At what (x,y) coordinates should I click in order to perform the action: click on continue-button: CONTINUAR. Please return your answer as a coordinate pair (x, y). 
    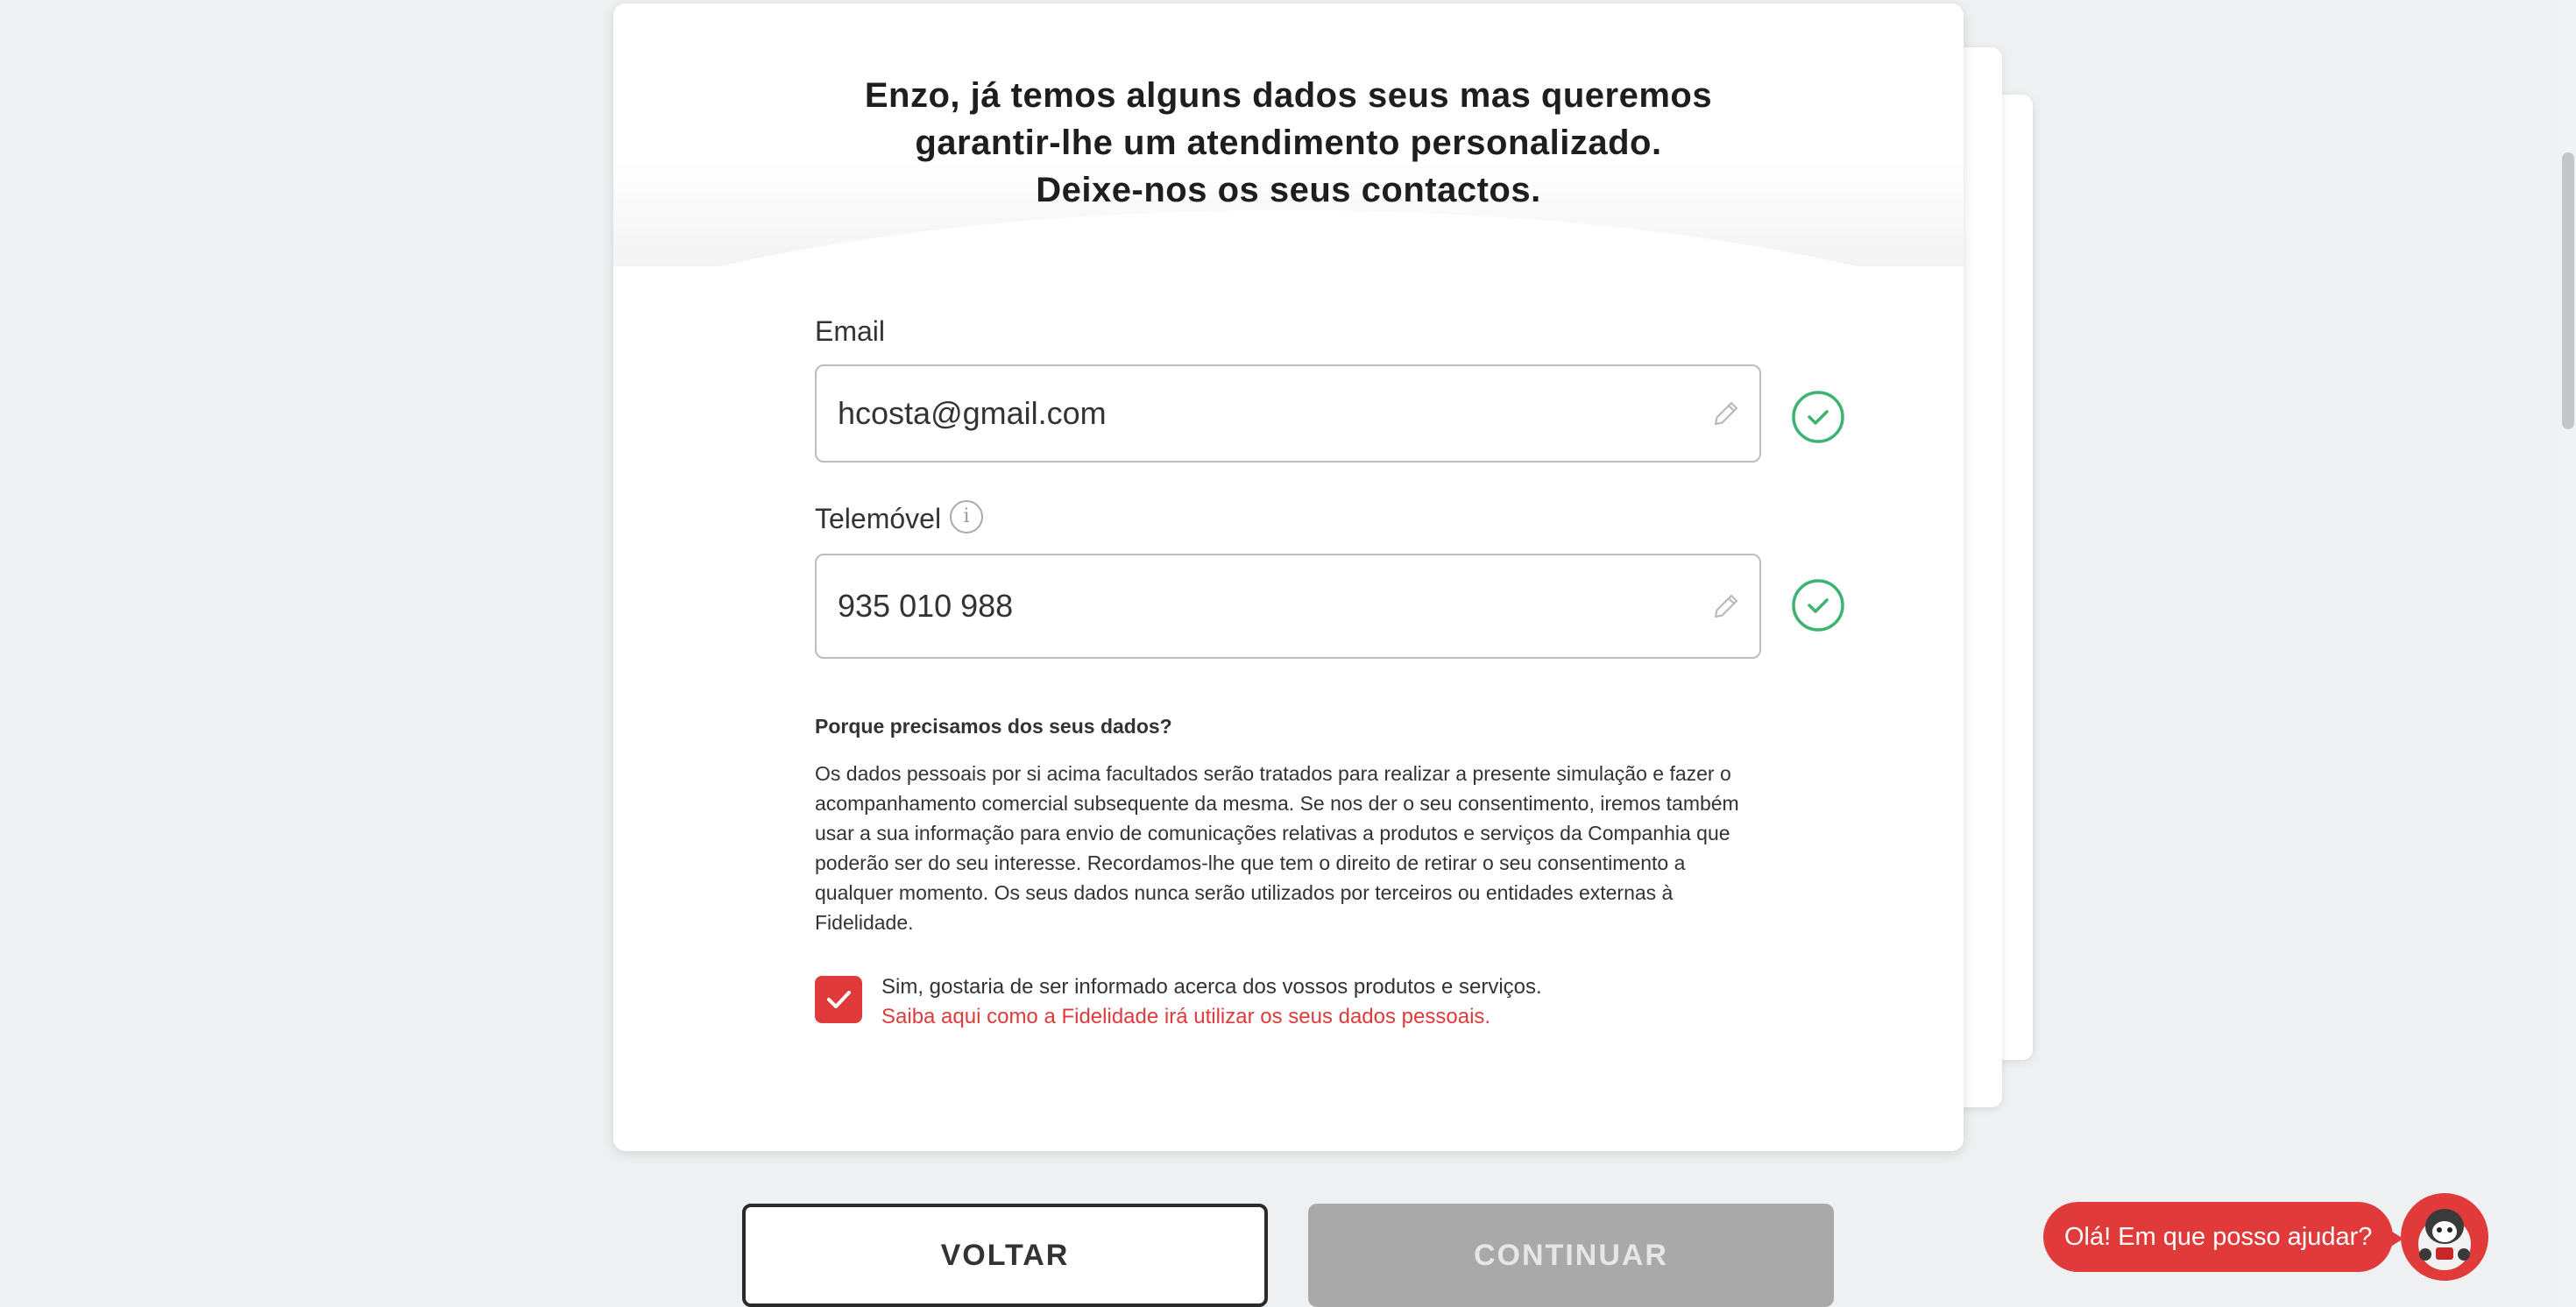
    Looking at the image, I should click on (1571, 1255).